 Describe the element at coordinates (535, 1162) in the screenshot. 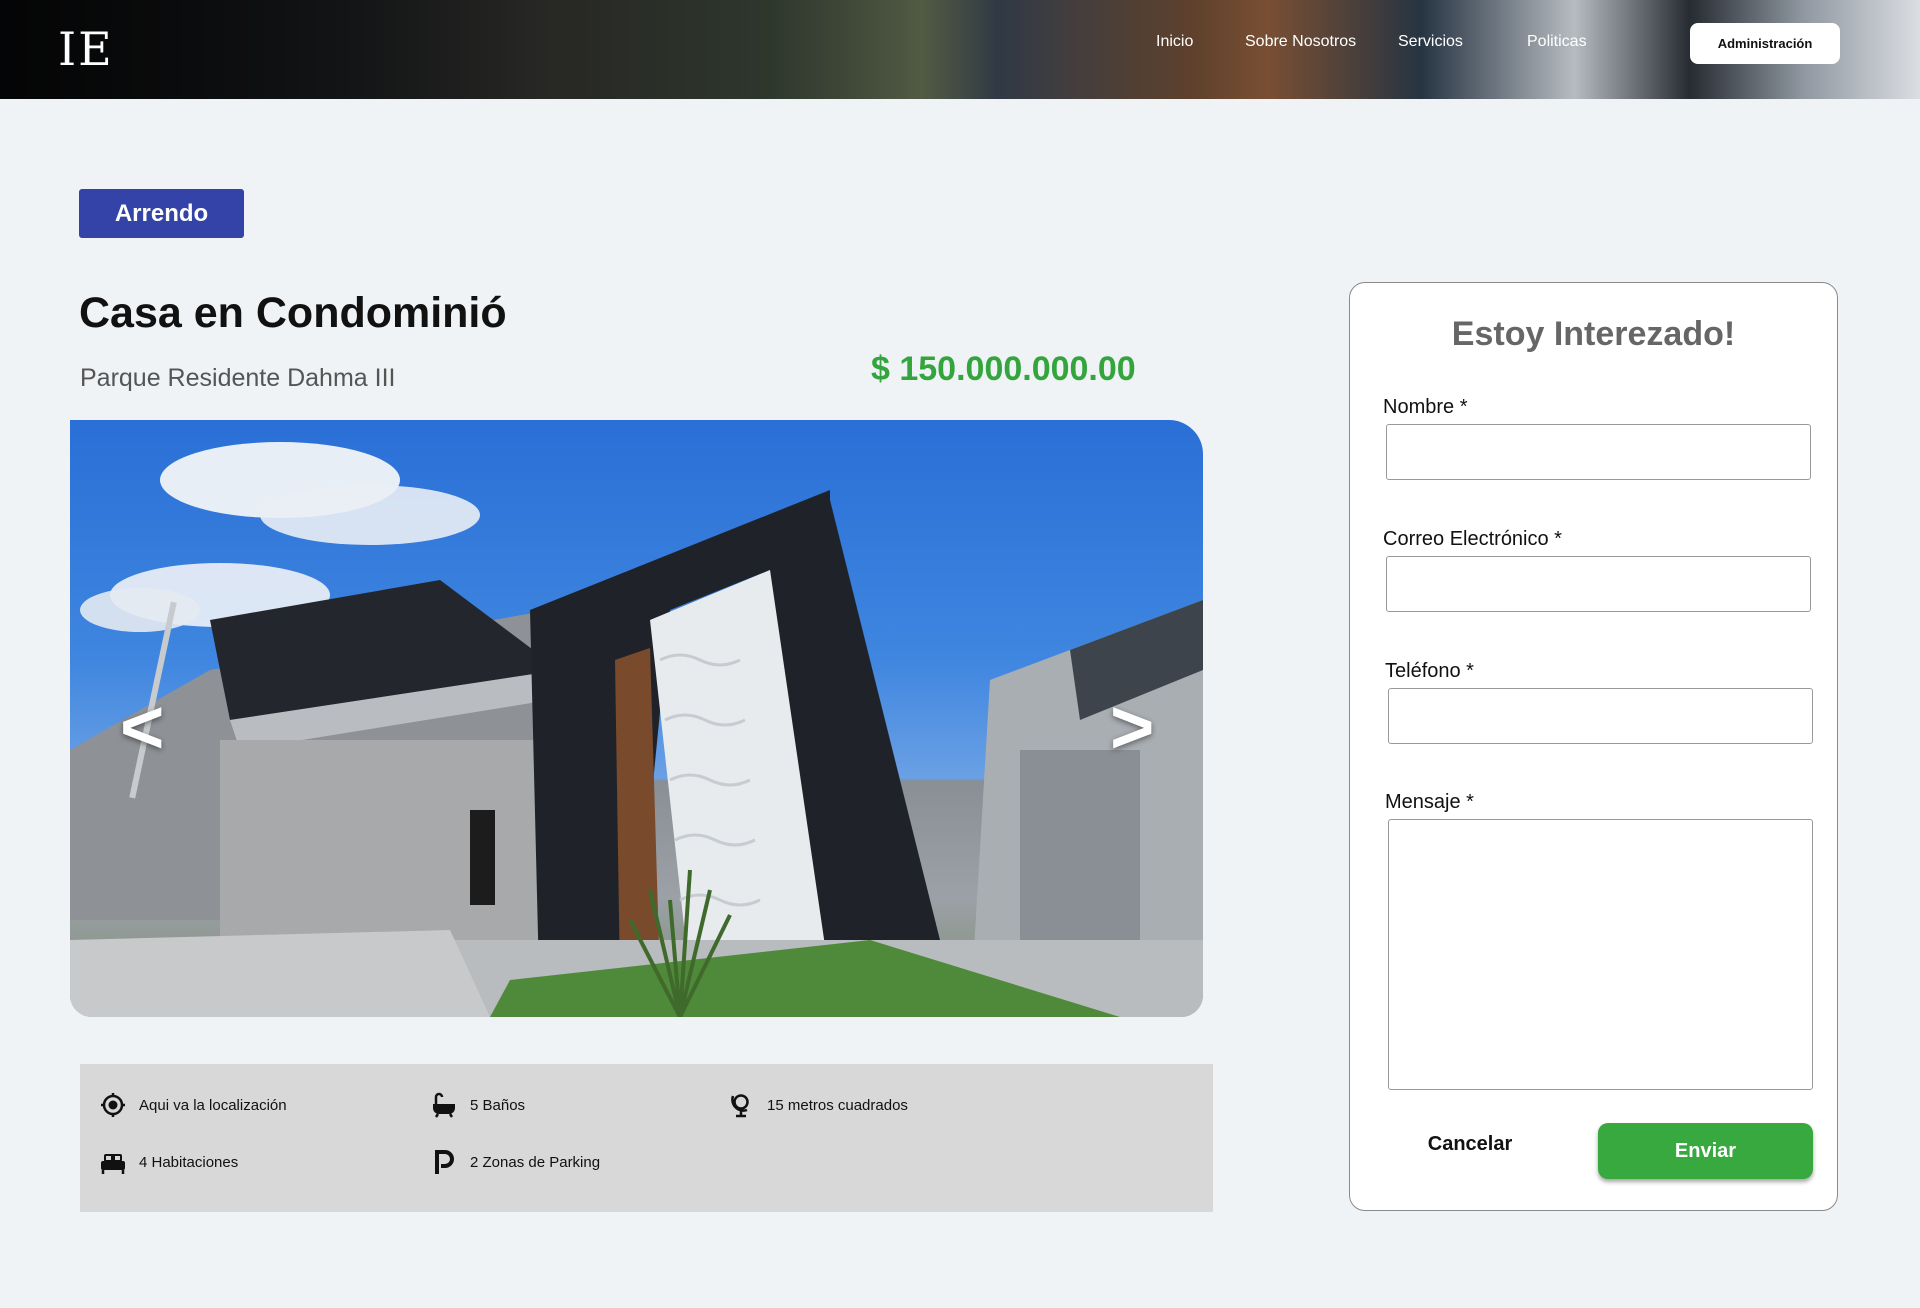

I see `feature-parking-text: 2 Zonas de Parking` at that location.